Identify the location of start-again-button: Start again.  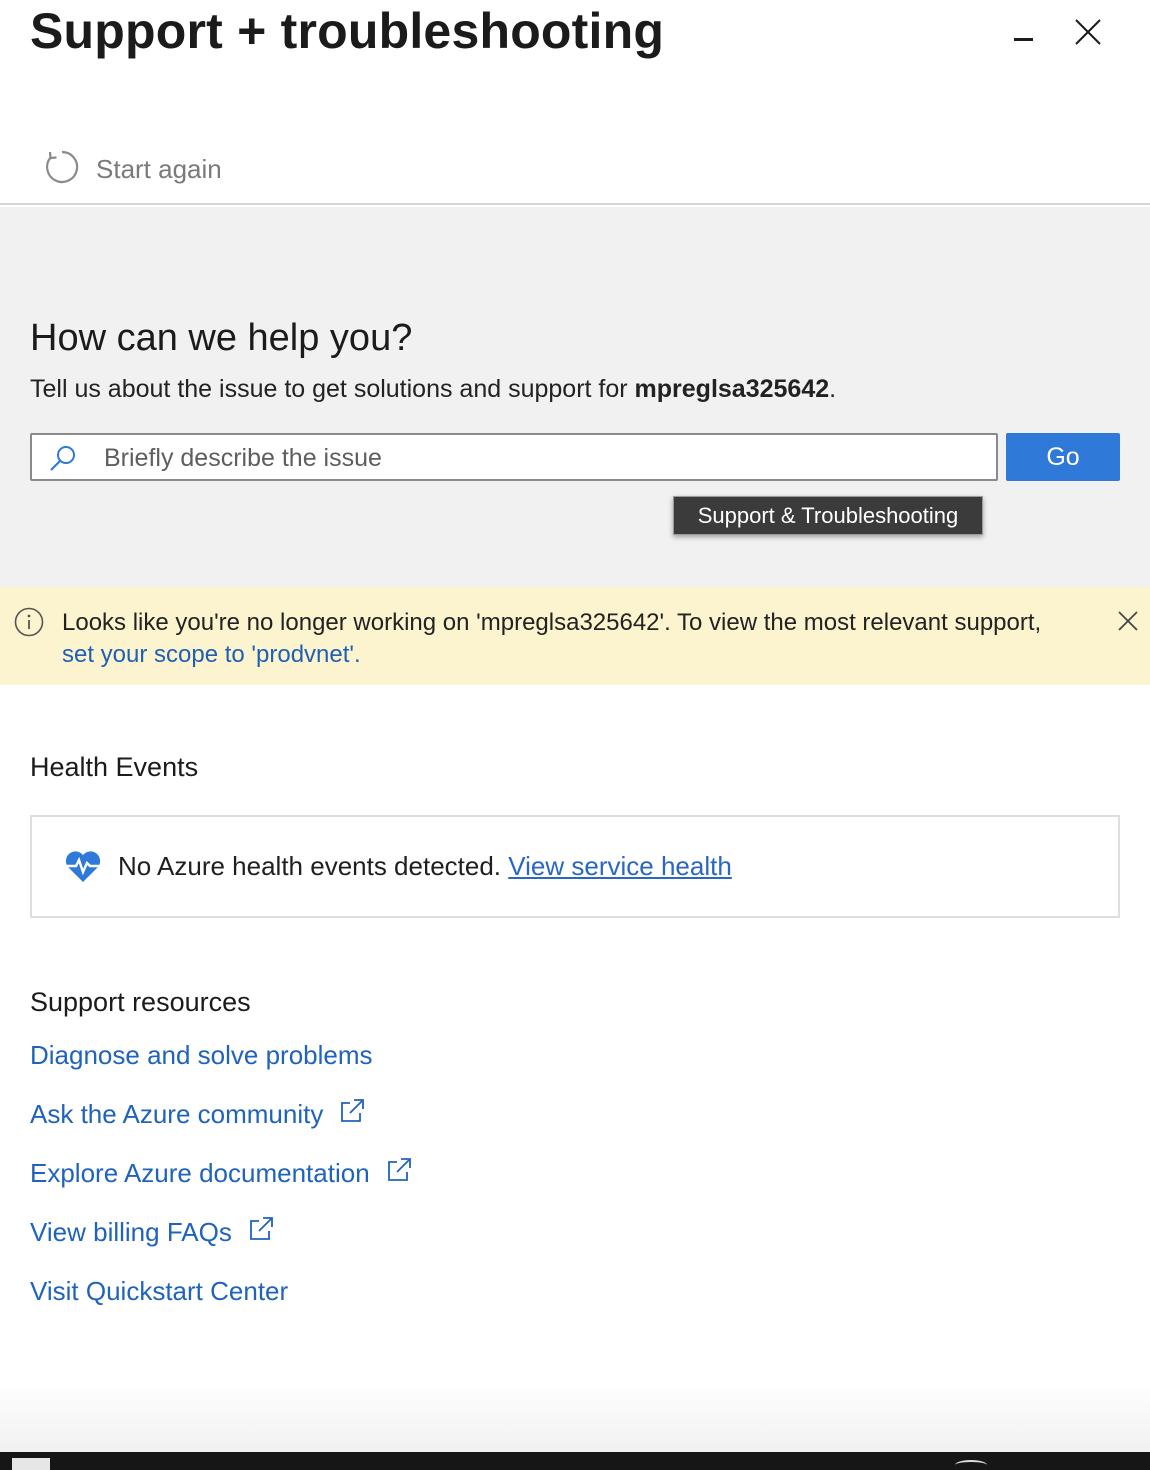
(133, 169).